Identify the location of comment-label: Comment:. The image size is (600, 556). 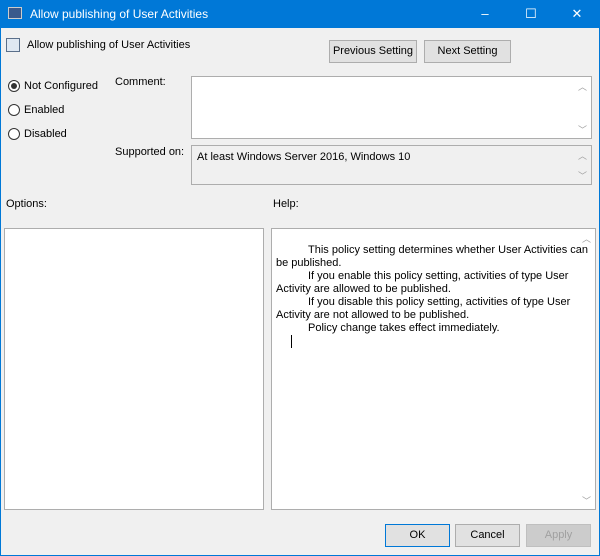
(140, 82).